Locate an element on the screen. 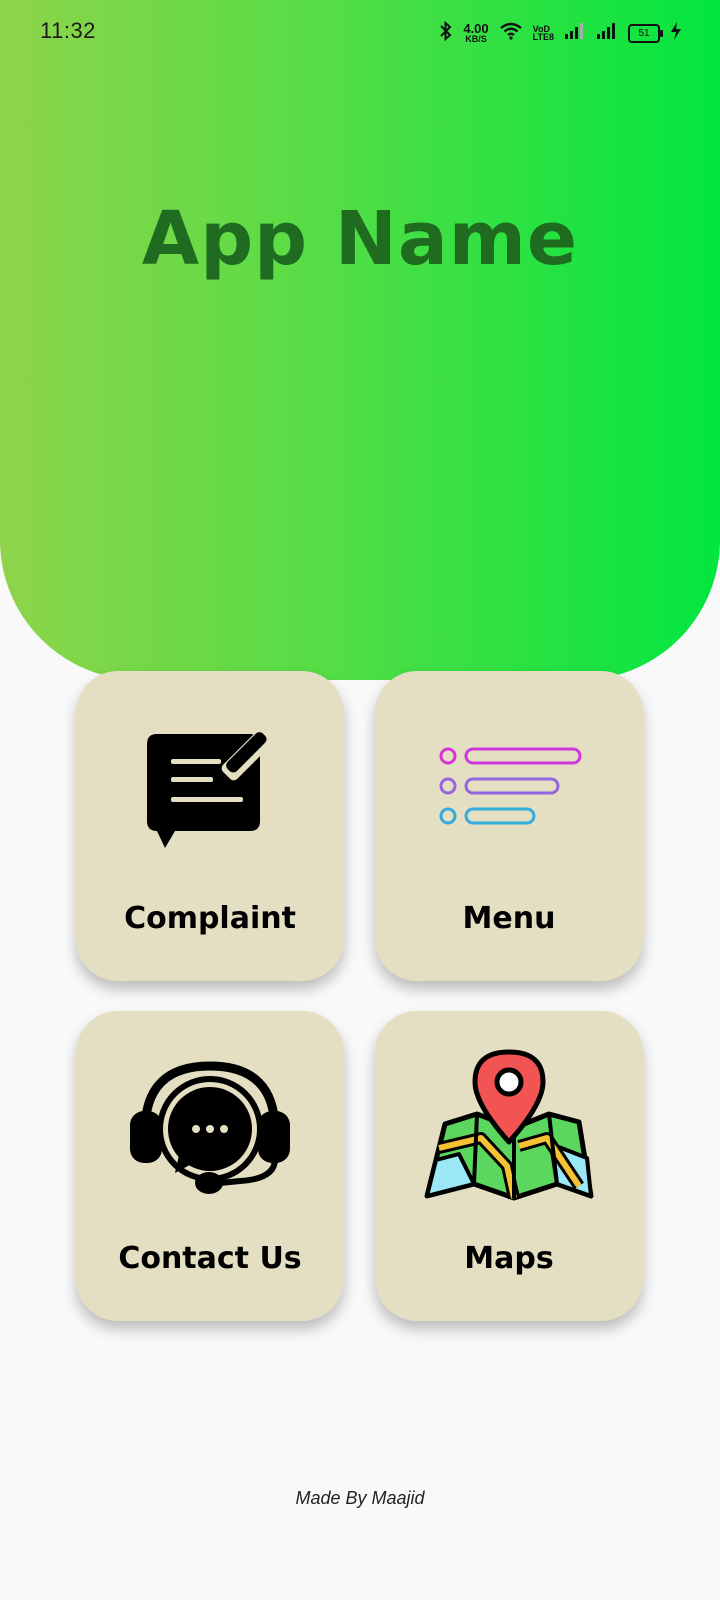 This screenshot has width=720, height=1600. headset-support-icon is located at coordinates (210, 1126).